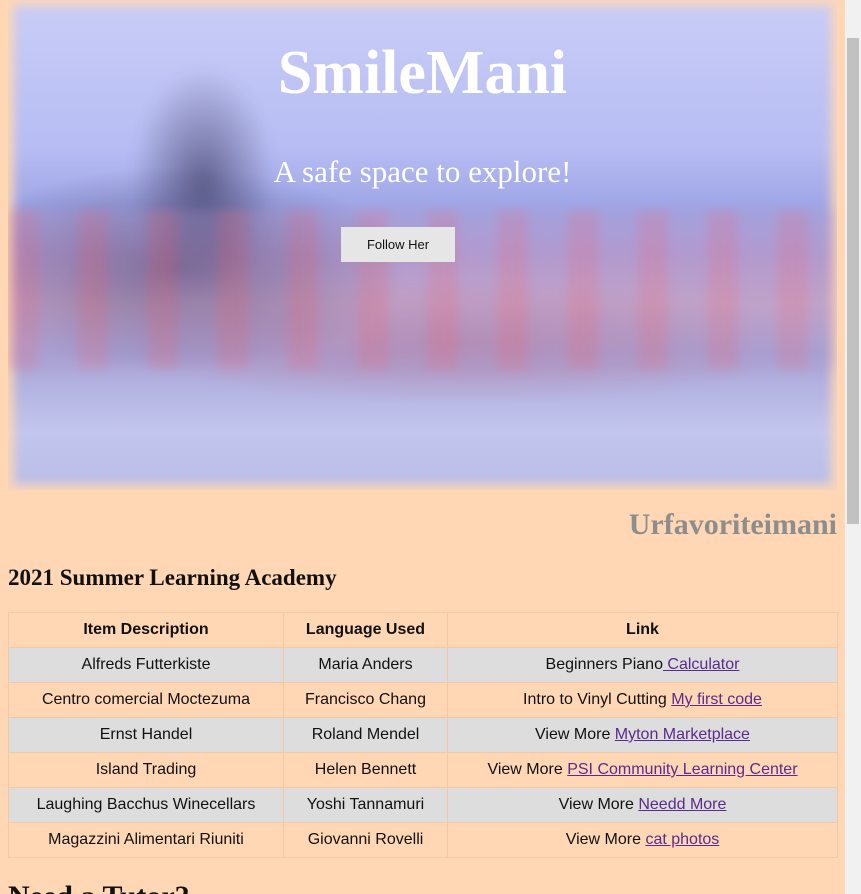 The image size is (861, 894). What do you see at coordinates (172, 577) in the screenshot?
I see `section-title: 2021 Summer Learning Academy` at bounding box center [172, 577].